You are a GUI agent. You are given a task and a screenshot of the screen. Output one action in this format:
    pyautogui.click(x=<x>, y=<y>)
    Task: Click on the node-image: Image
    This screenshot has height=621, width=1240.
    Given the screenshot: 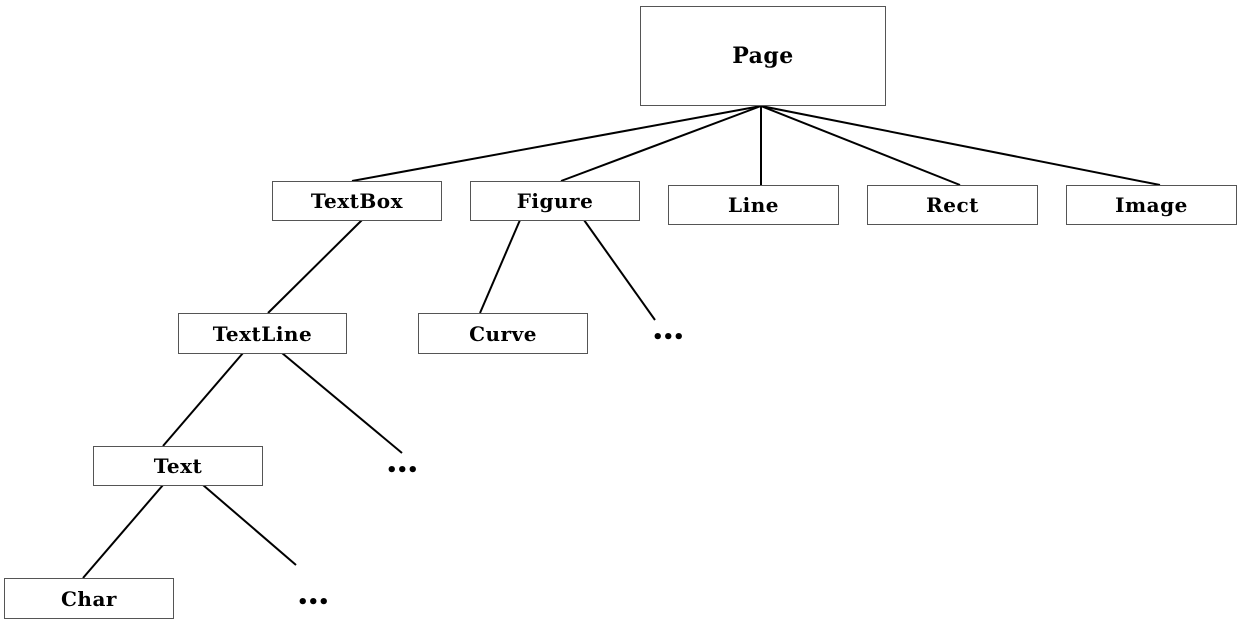 What is the action you would take?
    pyautogui.click(x=1151, y=205)
    